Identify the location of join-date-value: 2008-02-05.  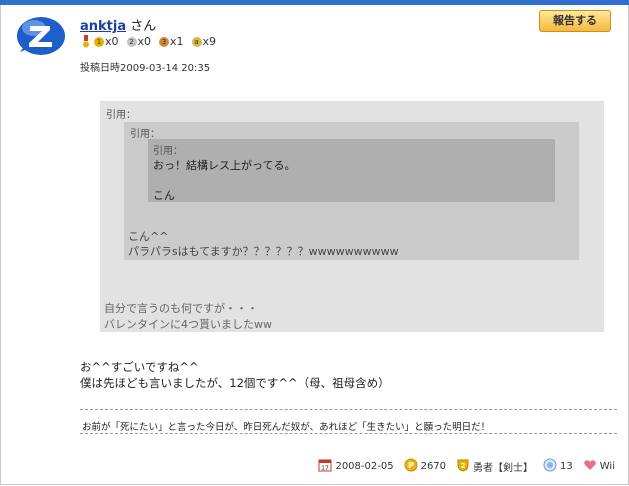
(364, 466).